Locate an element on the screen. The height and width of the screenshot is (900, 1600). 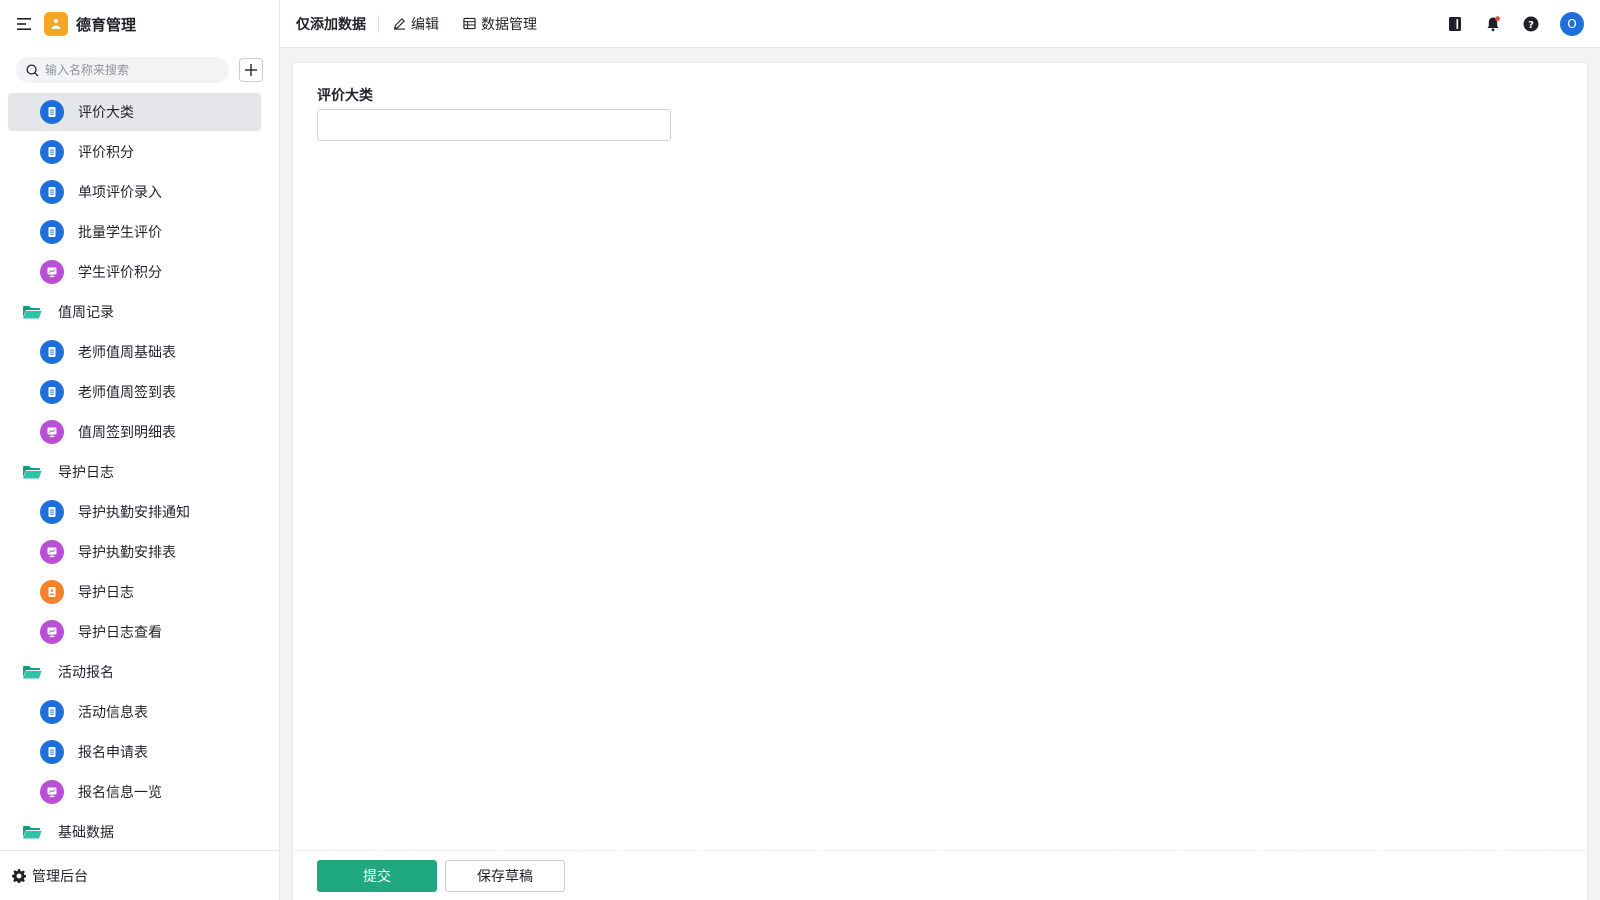
topbar-actions: ? O is located at coordinates (1506, 23).